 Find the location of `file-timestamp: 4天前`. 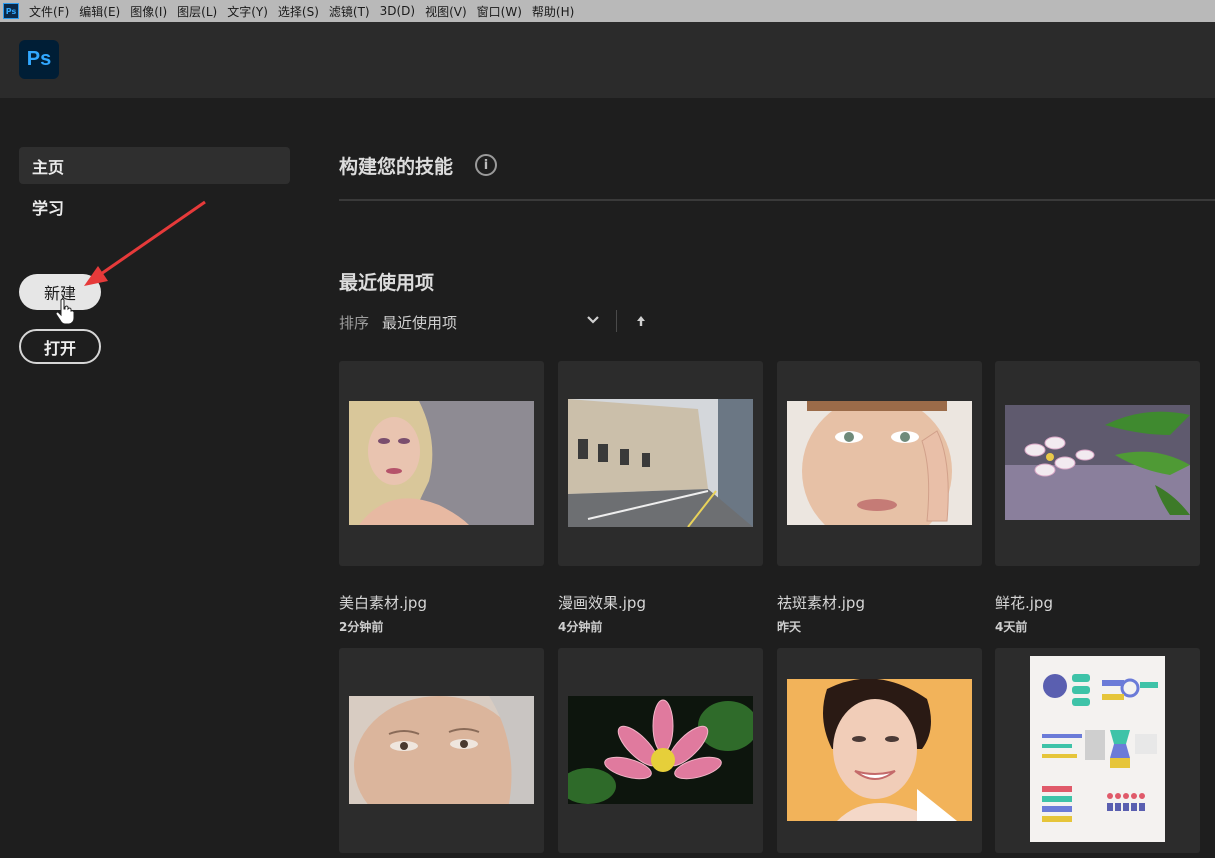

file-timestamp: 4天前 is located at coordinates (1011, 627).